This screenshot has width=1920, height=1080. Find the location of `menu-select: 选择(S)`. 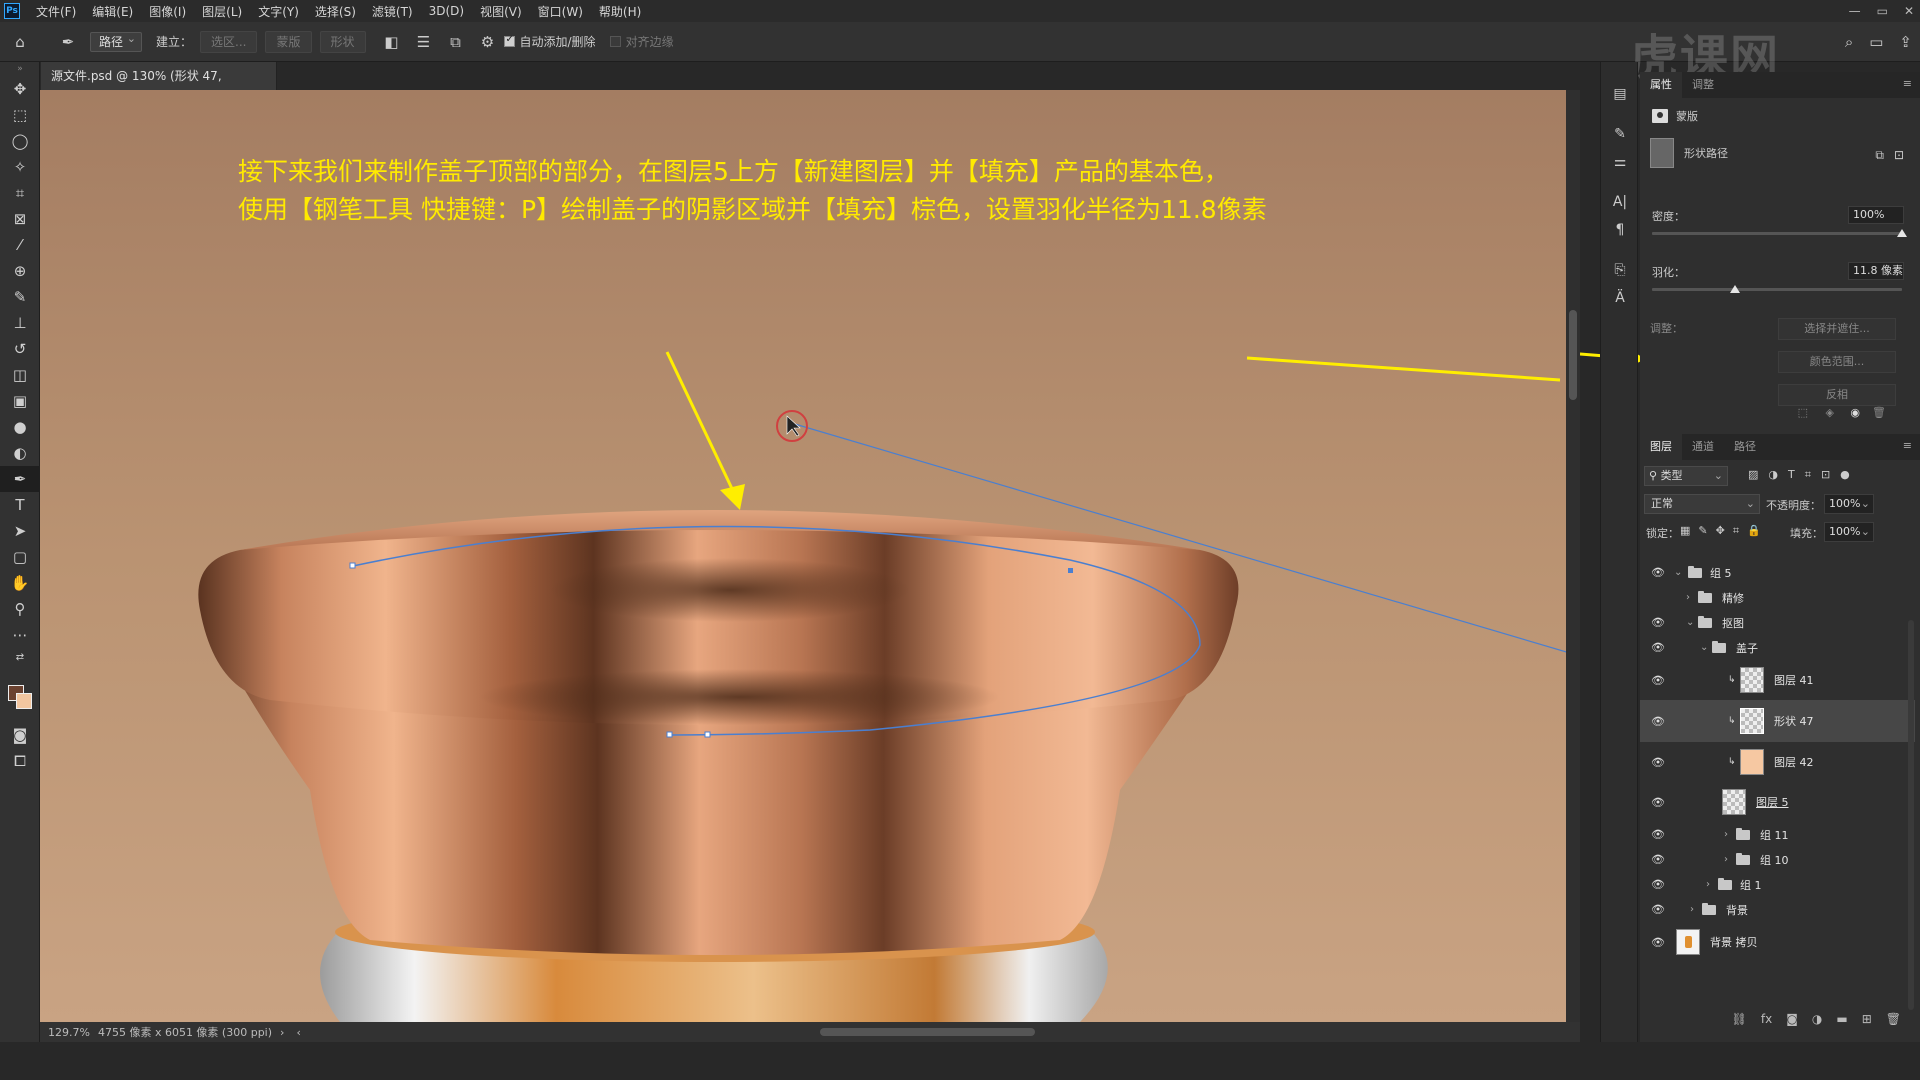

menu-select: 选择(S) is located at coordinates (335, 11).